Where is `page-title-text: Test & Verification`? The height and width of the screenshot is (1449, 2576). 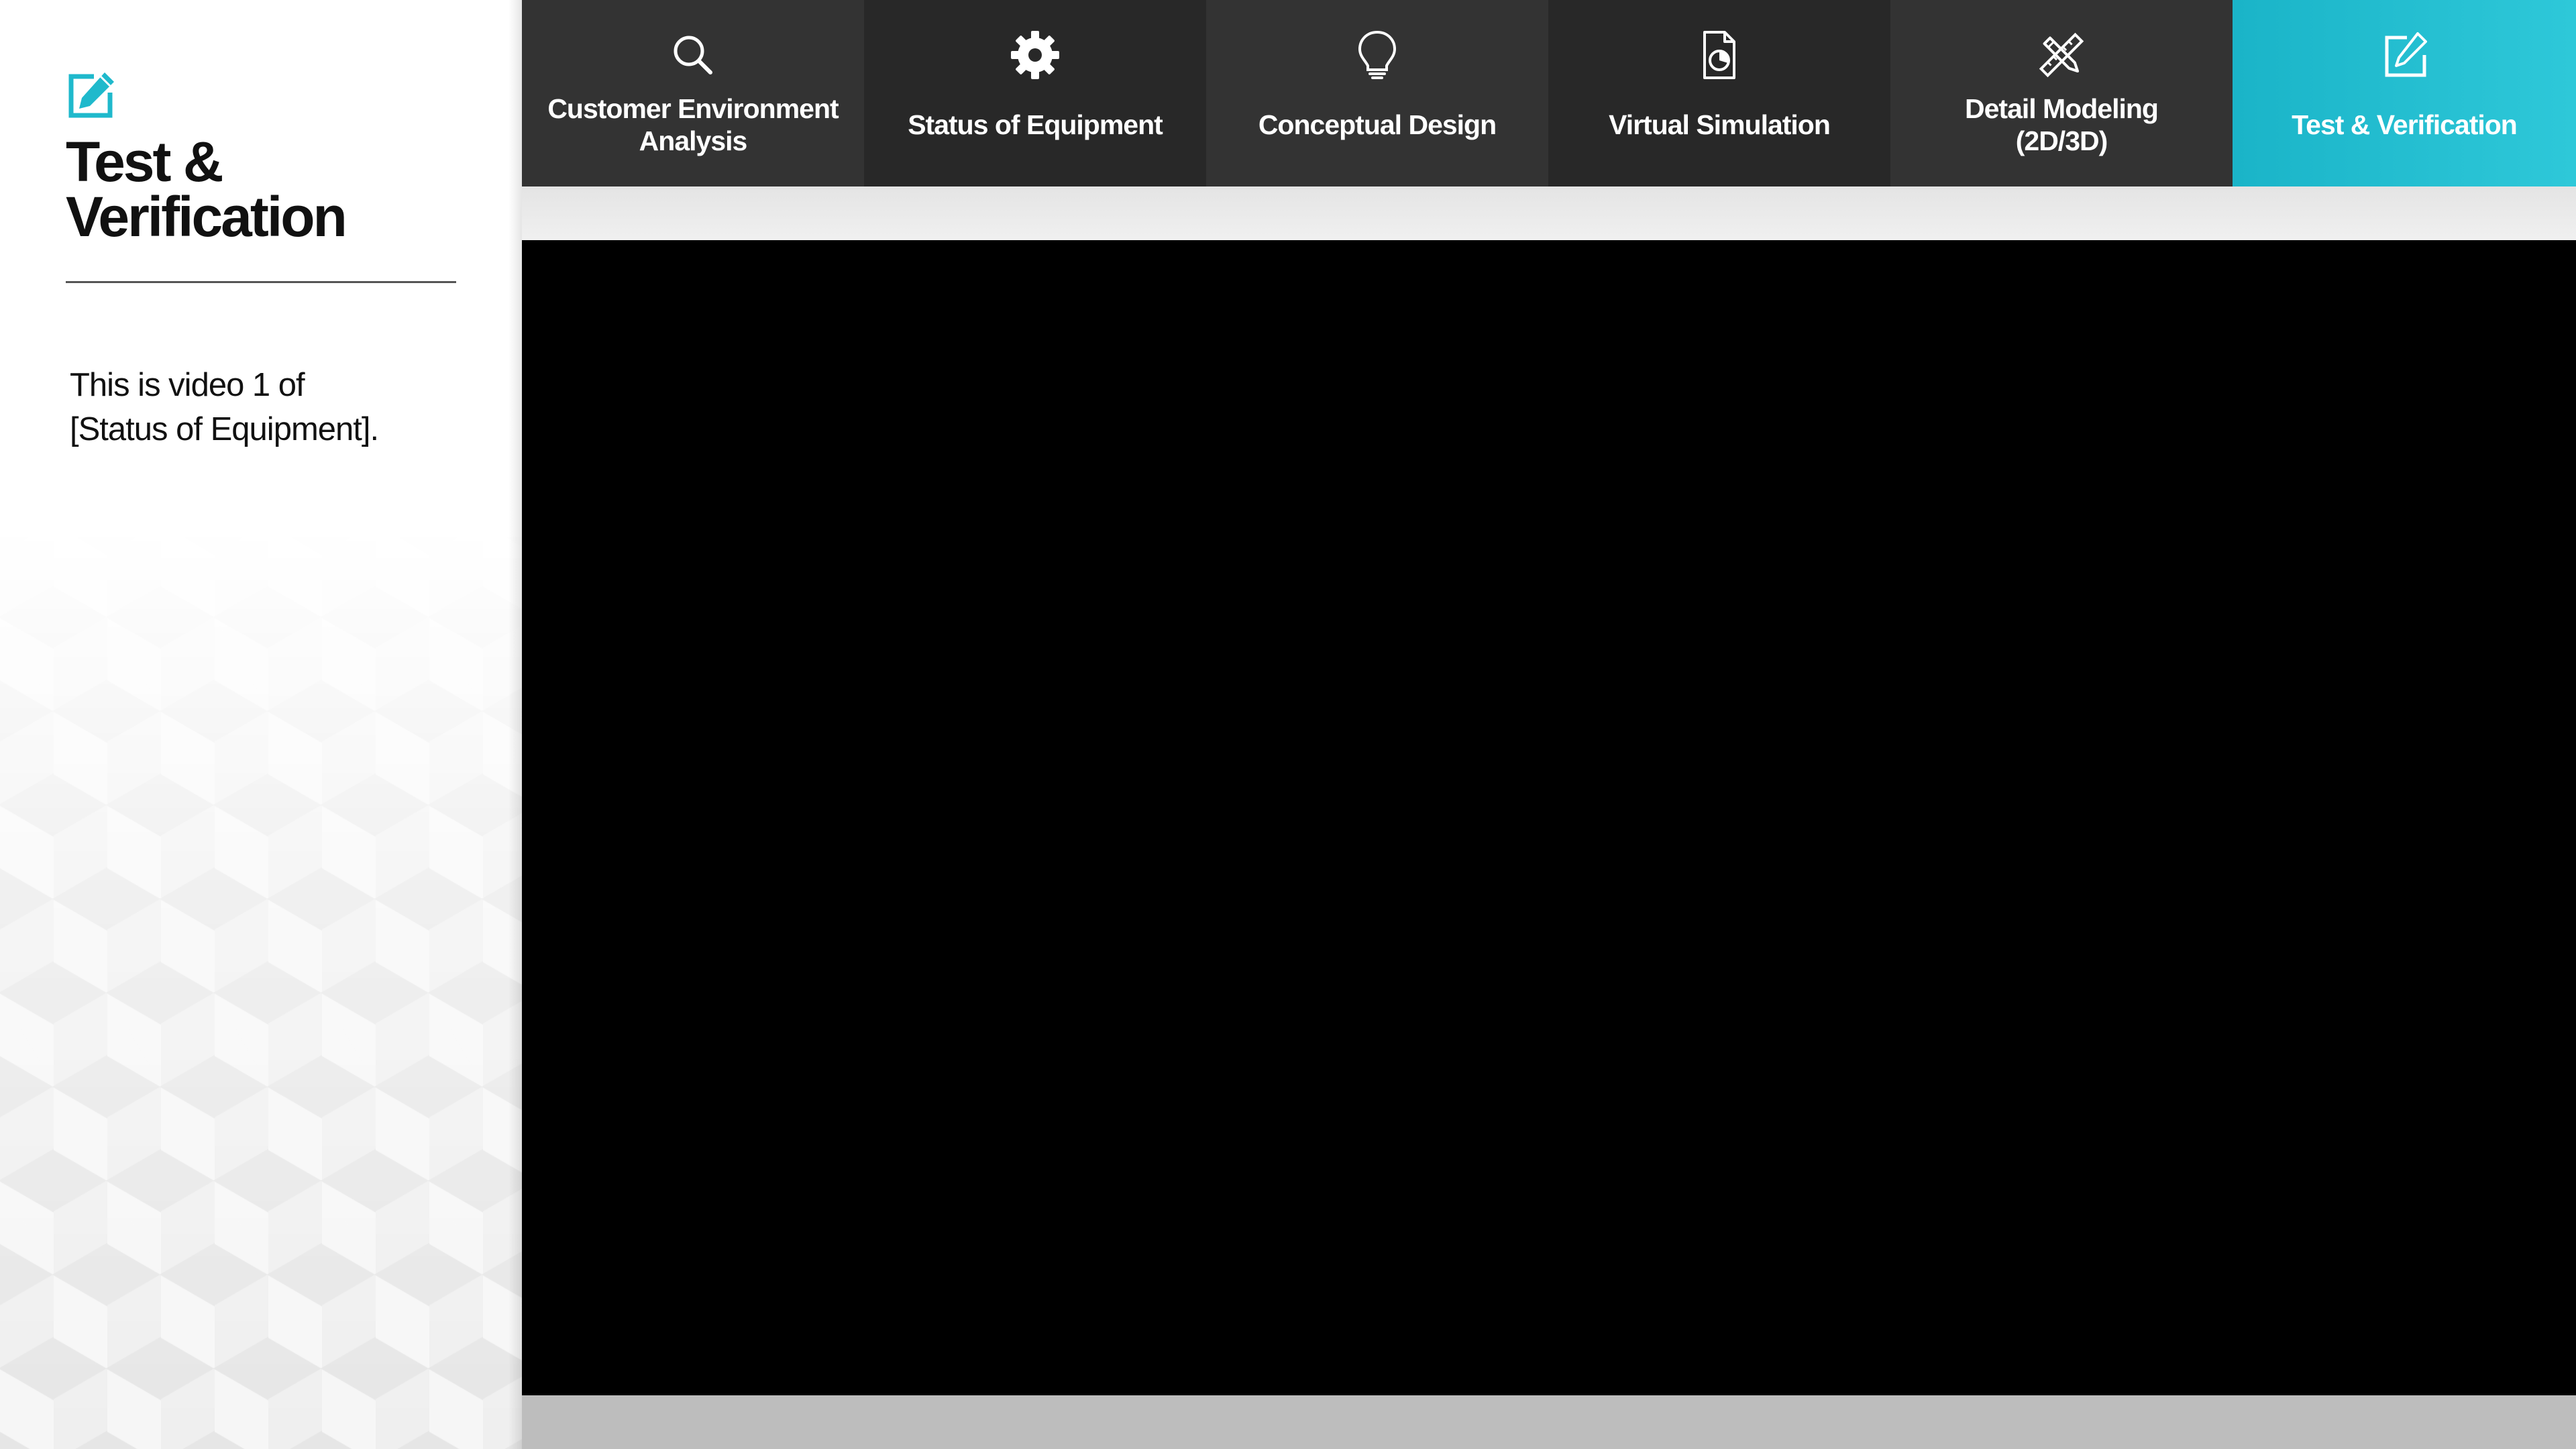 page-title-text: Test & Verification is located at coordinates (206, 189).